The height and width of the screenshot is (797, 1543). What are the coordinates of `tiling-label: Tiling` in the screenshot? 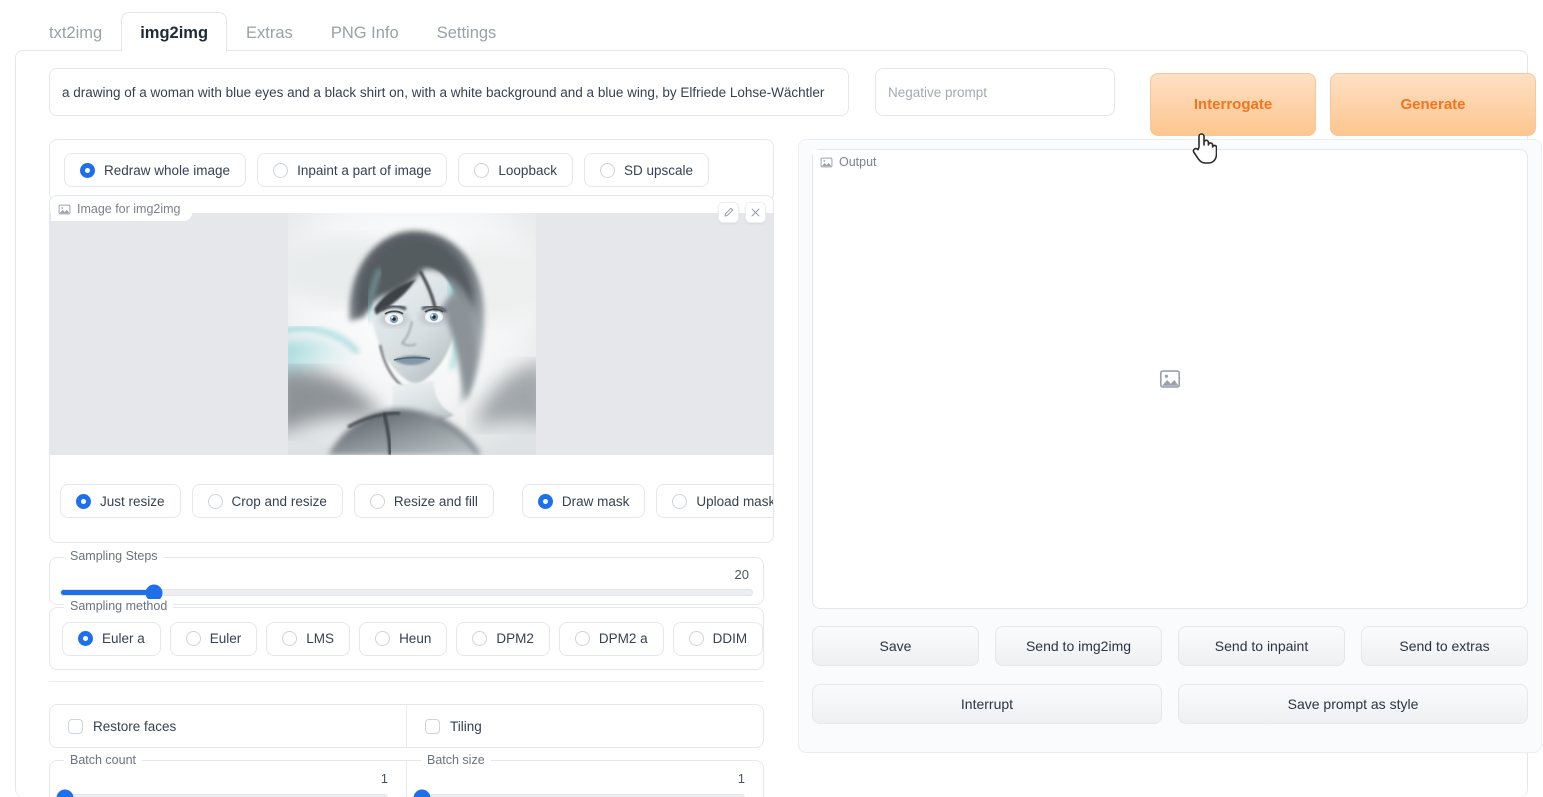 It's located at (466, 726).